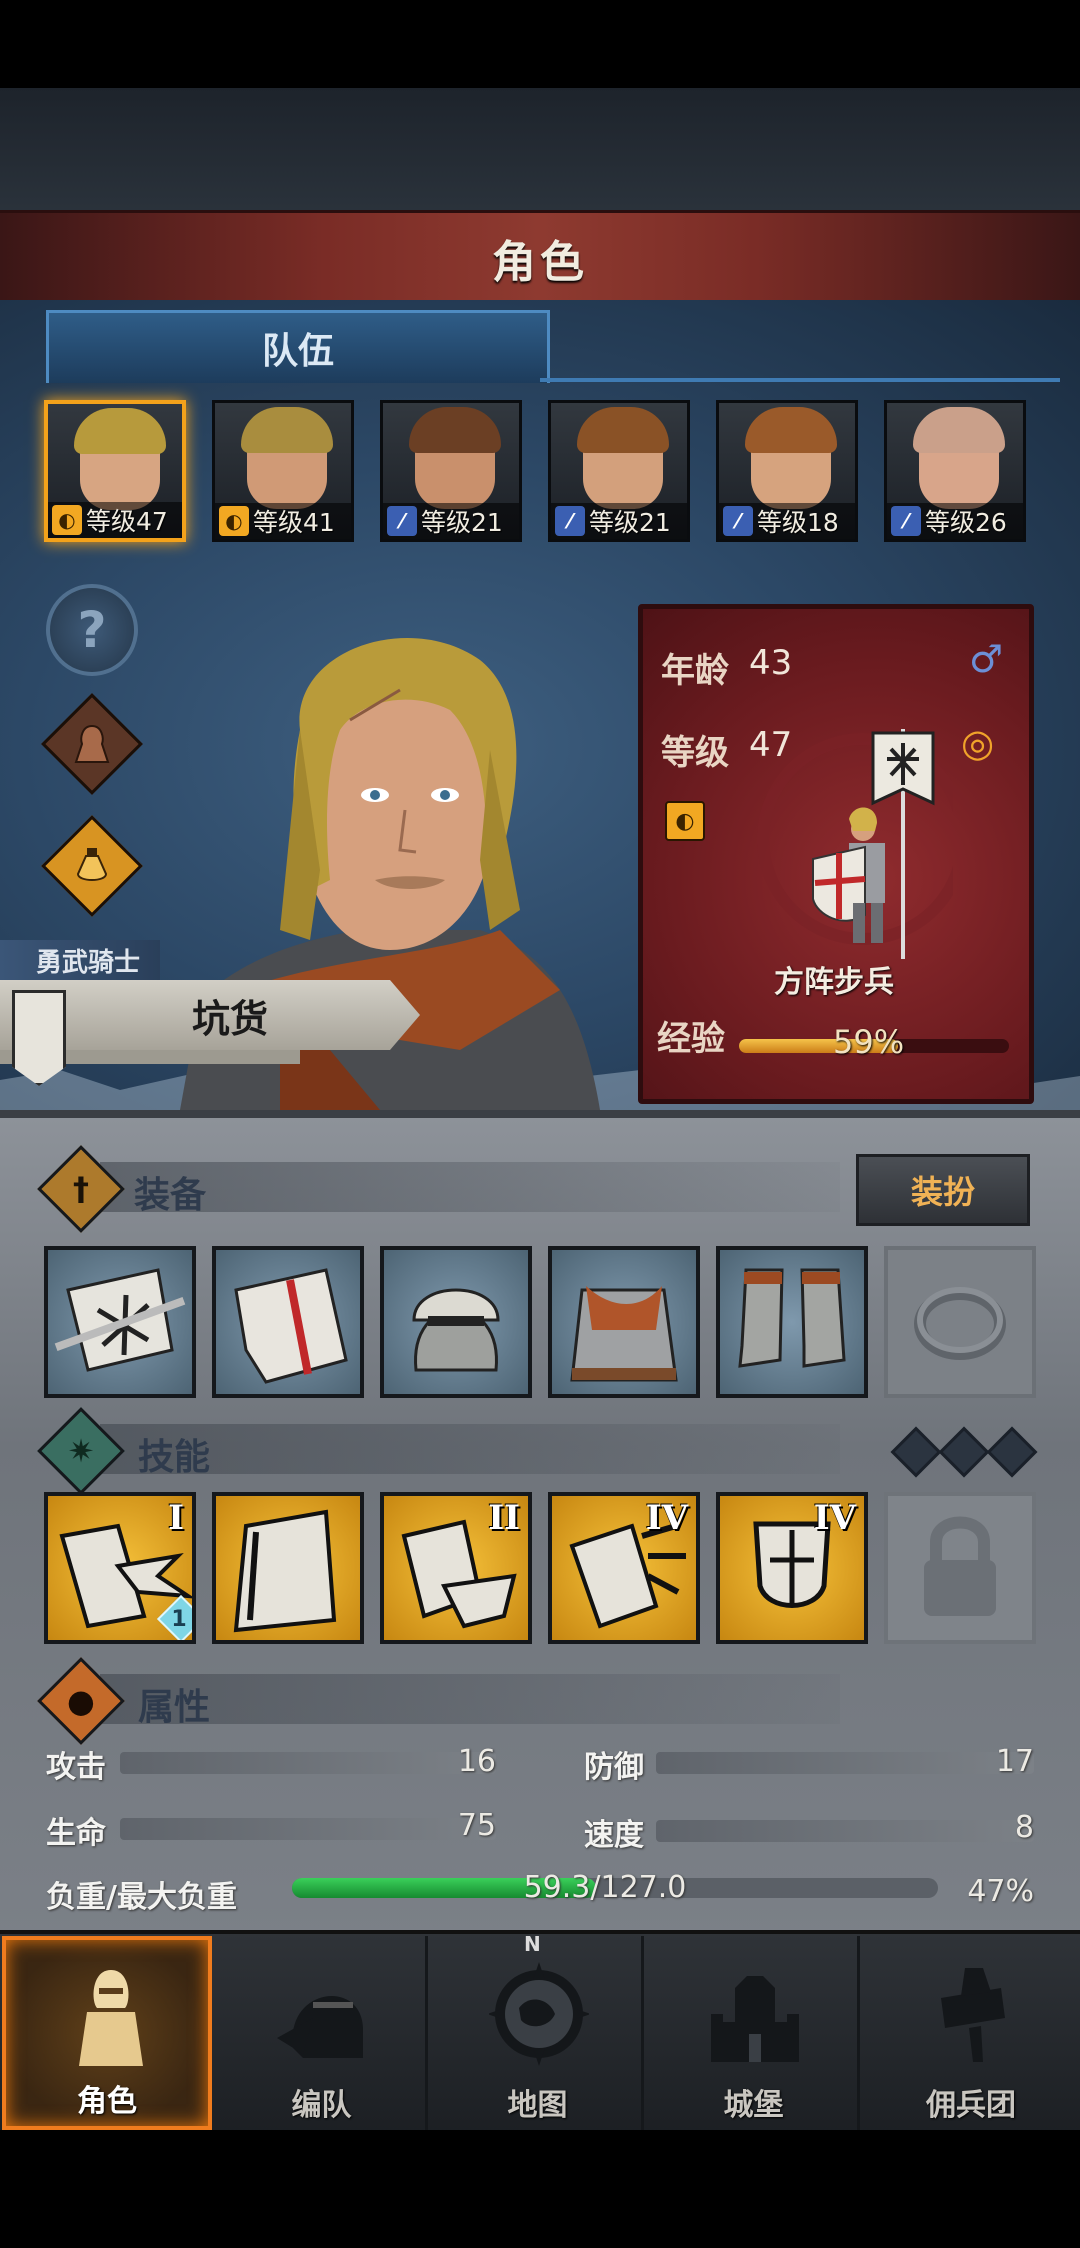 Image resolution: width=1080 pixels, height=2248 pixels. I want to click on level-badge: ◐ 等级41, so click(283, 521).